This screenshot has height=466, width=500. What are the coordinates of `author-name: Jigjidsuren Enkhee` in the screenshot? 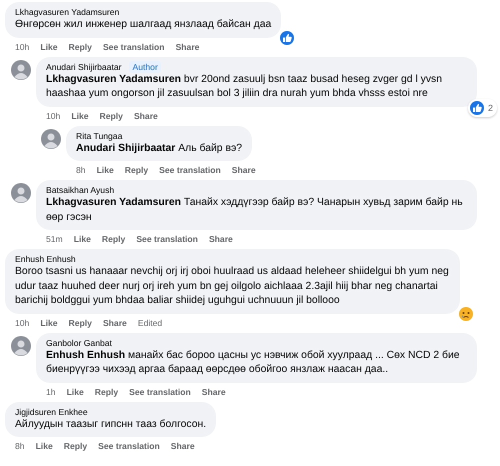 It's located at (51, 412).